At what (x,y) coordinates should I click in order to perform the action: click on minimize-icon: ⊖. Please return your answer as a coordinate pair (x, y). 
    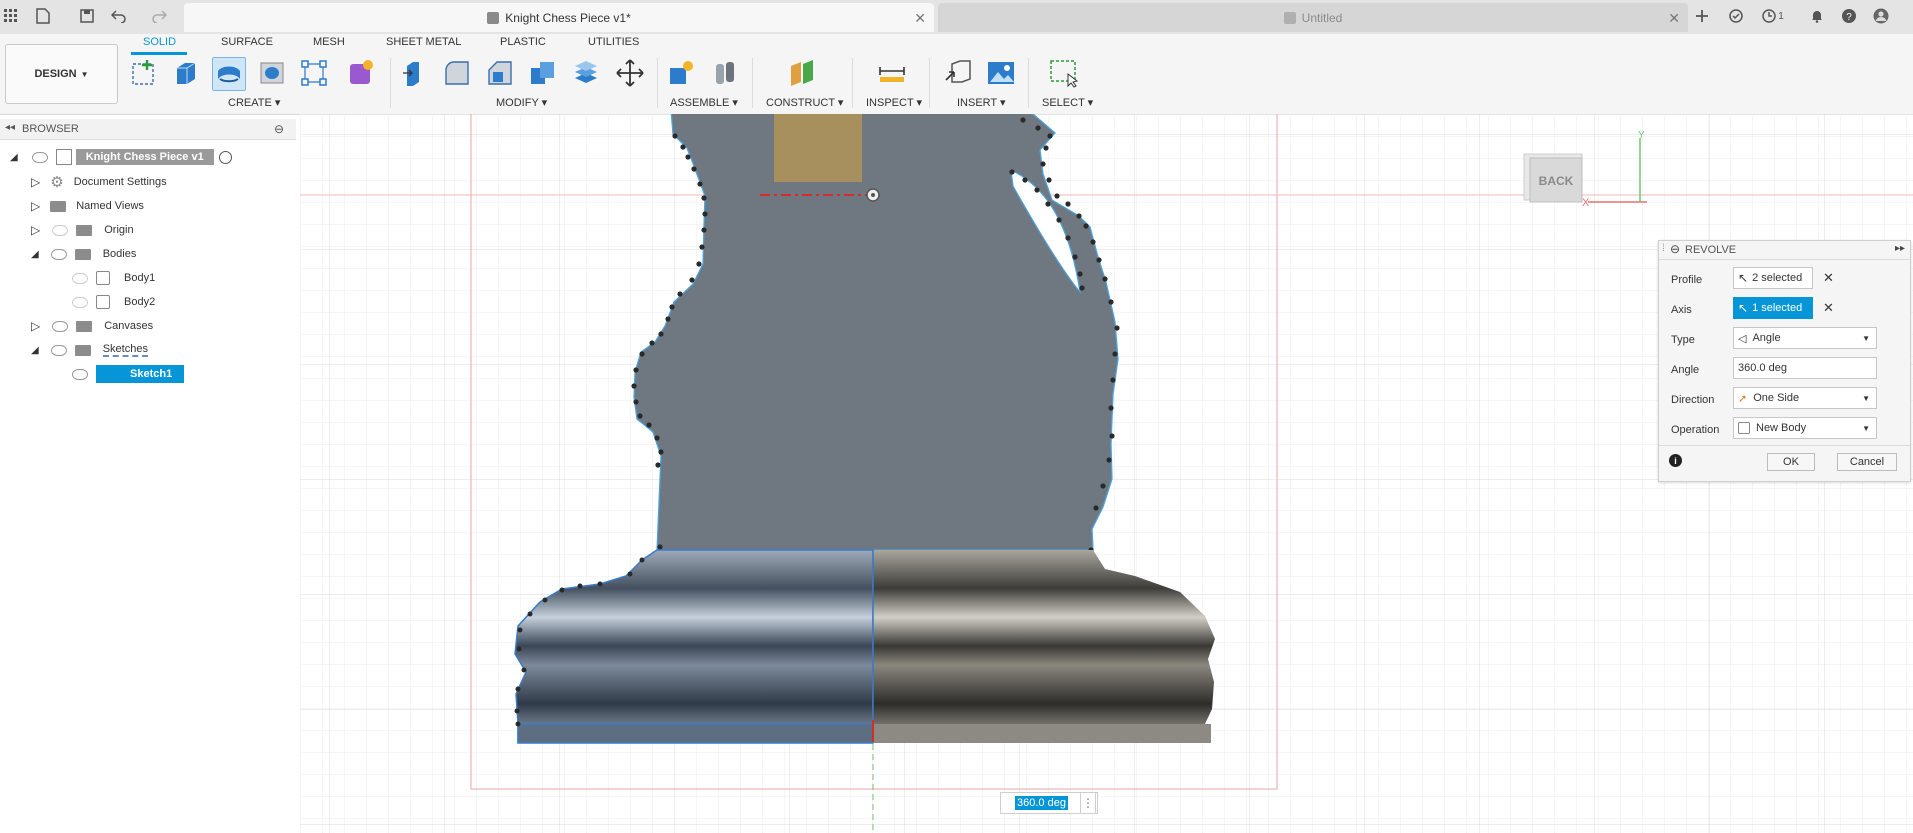
    Looking at the image, I should click on (279, 129).